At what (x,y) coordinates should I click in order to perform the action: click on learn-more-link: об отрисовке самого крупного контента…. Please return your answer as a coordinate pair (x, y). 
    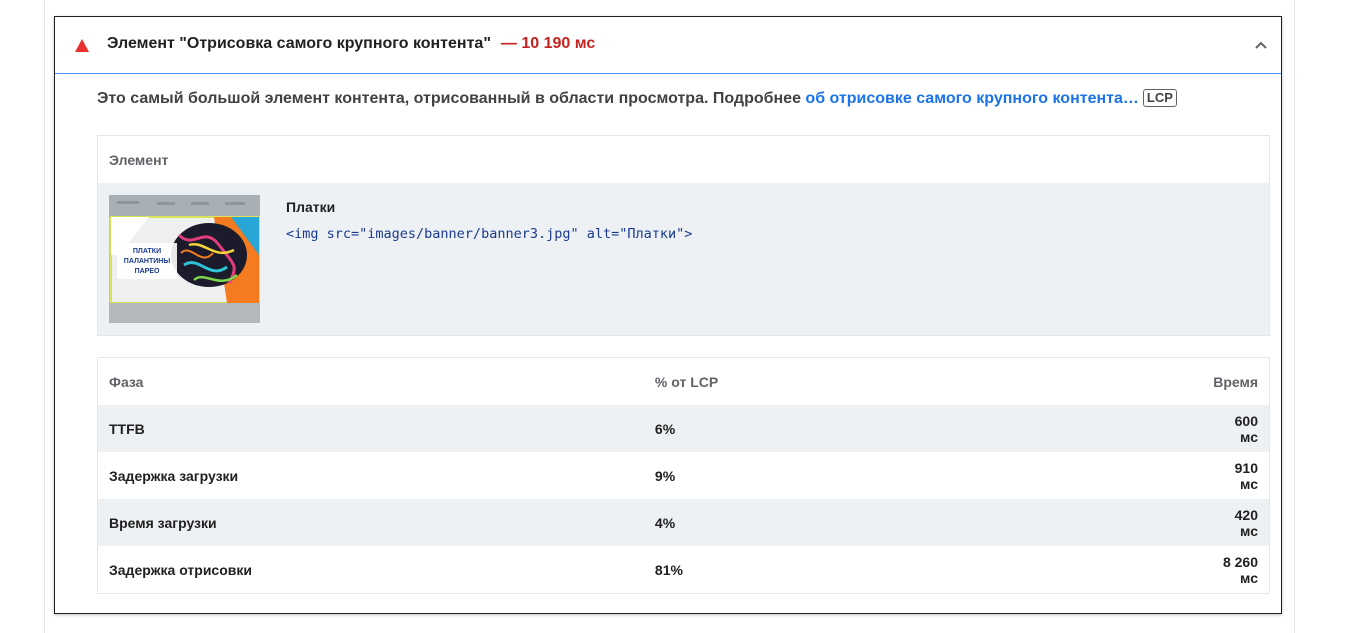
    Looking at the image, I should click on (971, 98).